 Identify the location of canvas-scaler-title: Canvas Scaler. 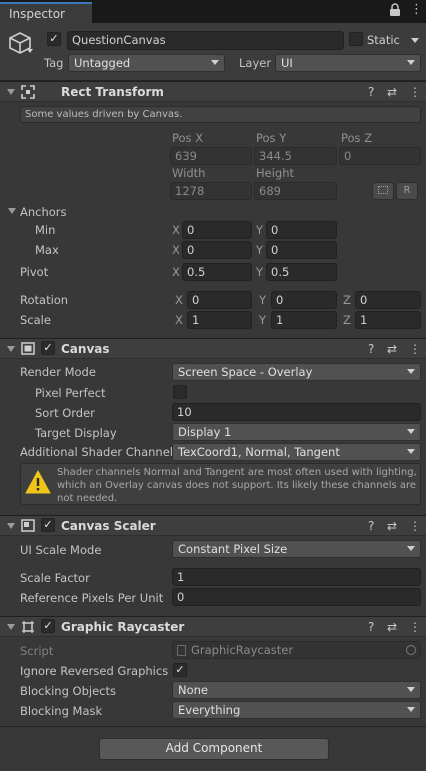
(108, 526).